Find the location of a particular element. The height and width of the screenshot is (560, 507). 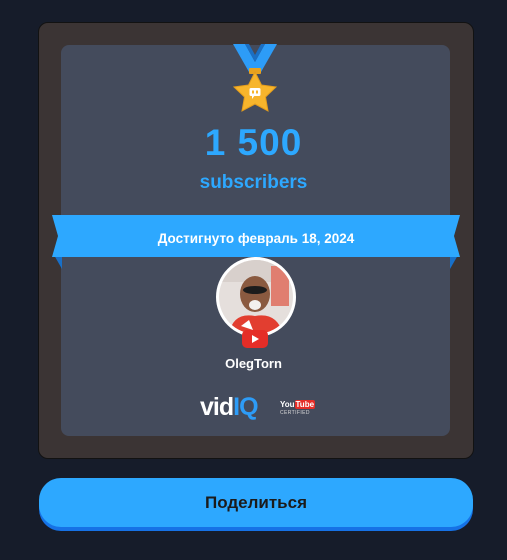

youtube-logo-you: You is located at coordinates (287, 404).